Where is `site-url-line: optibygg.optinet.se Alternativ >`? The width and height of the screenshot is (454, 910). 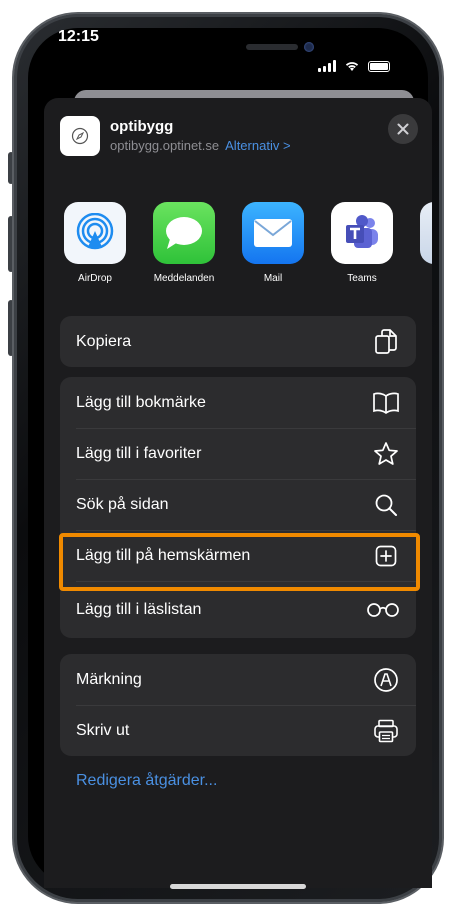
site-url-line: optibygg.optinet.se Alternativ > is located at coordinates (200, 145).